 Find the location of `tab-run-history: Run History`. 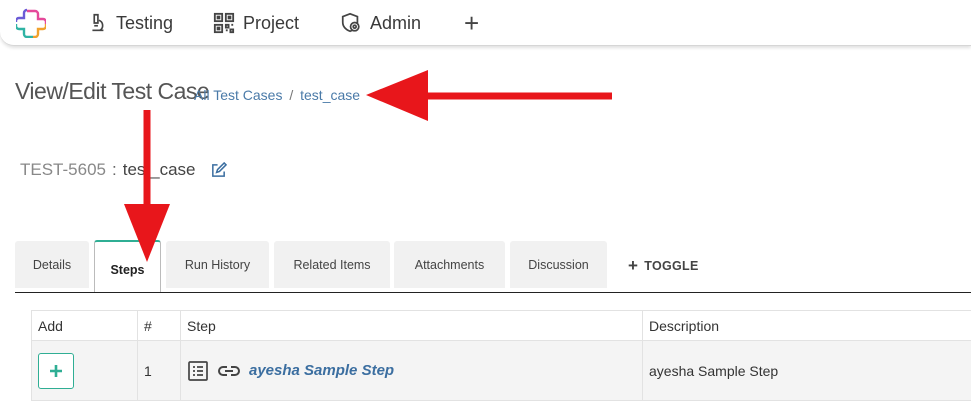

tab-run-history: Run History is located at coordinates (217, 264).